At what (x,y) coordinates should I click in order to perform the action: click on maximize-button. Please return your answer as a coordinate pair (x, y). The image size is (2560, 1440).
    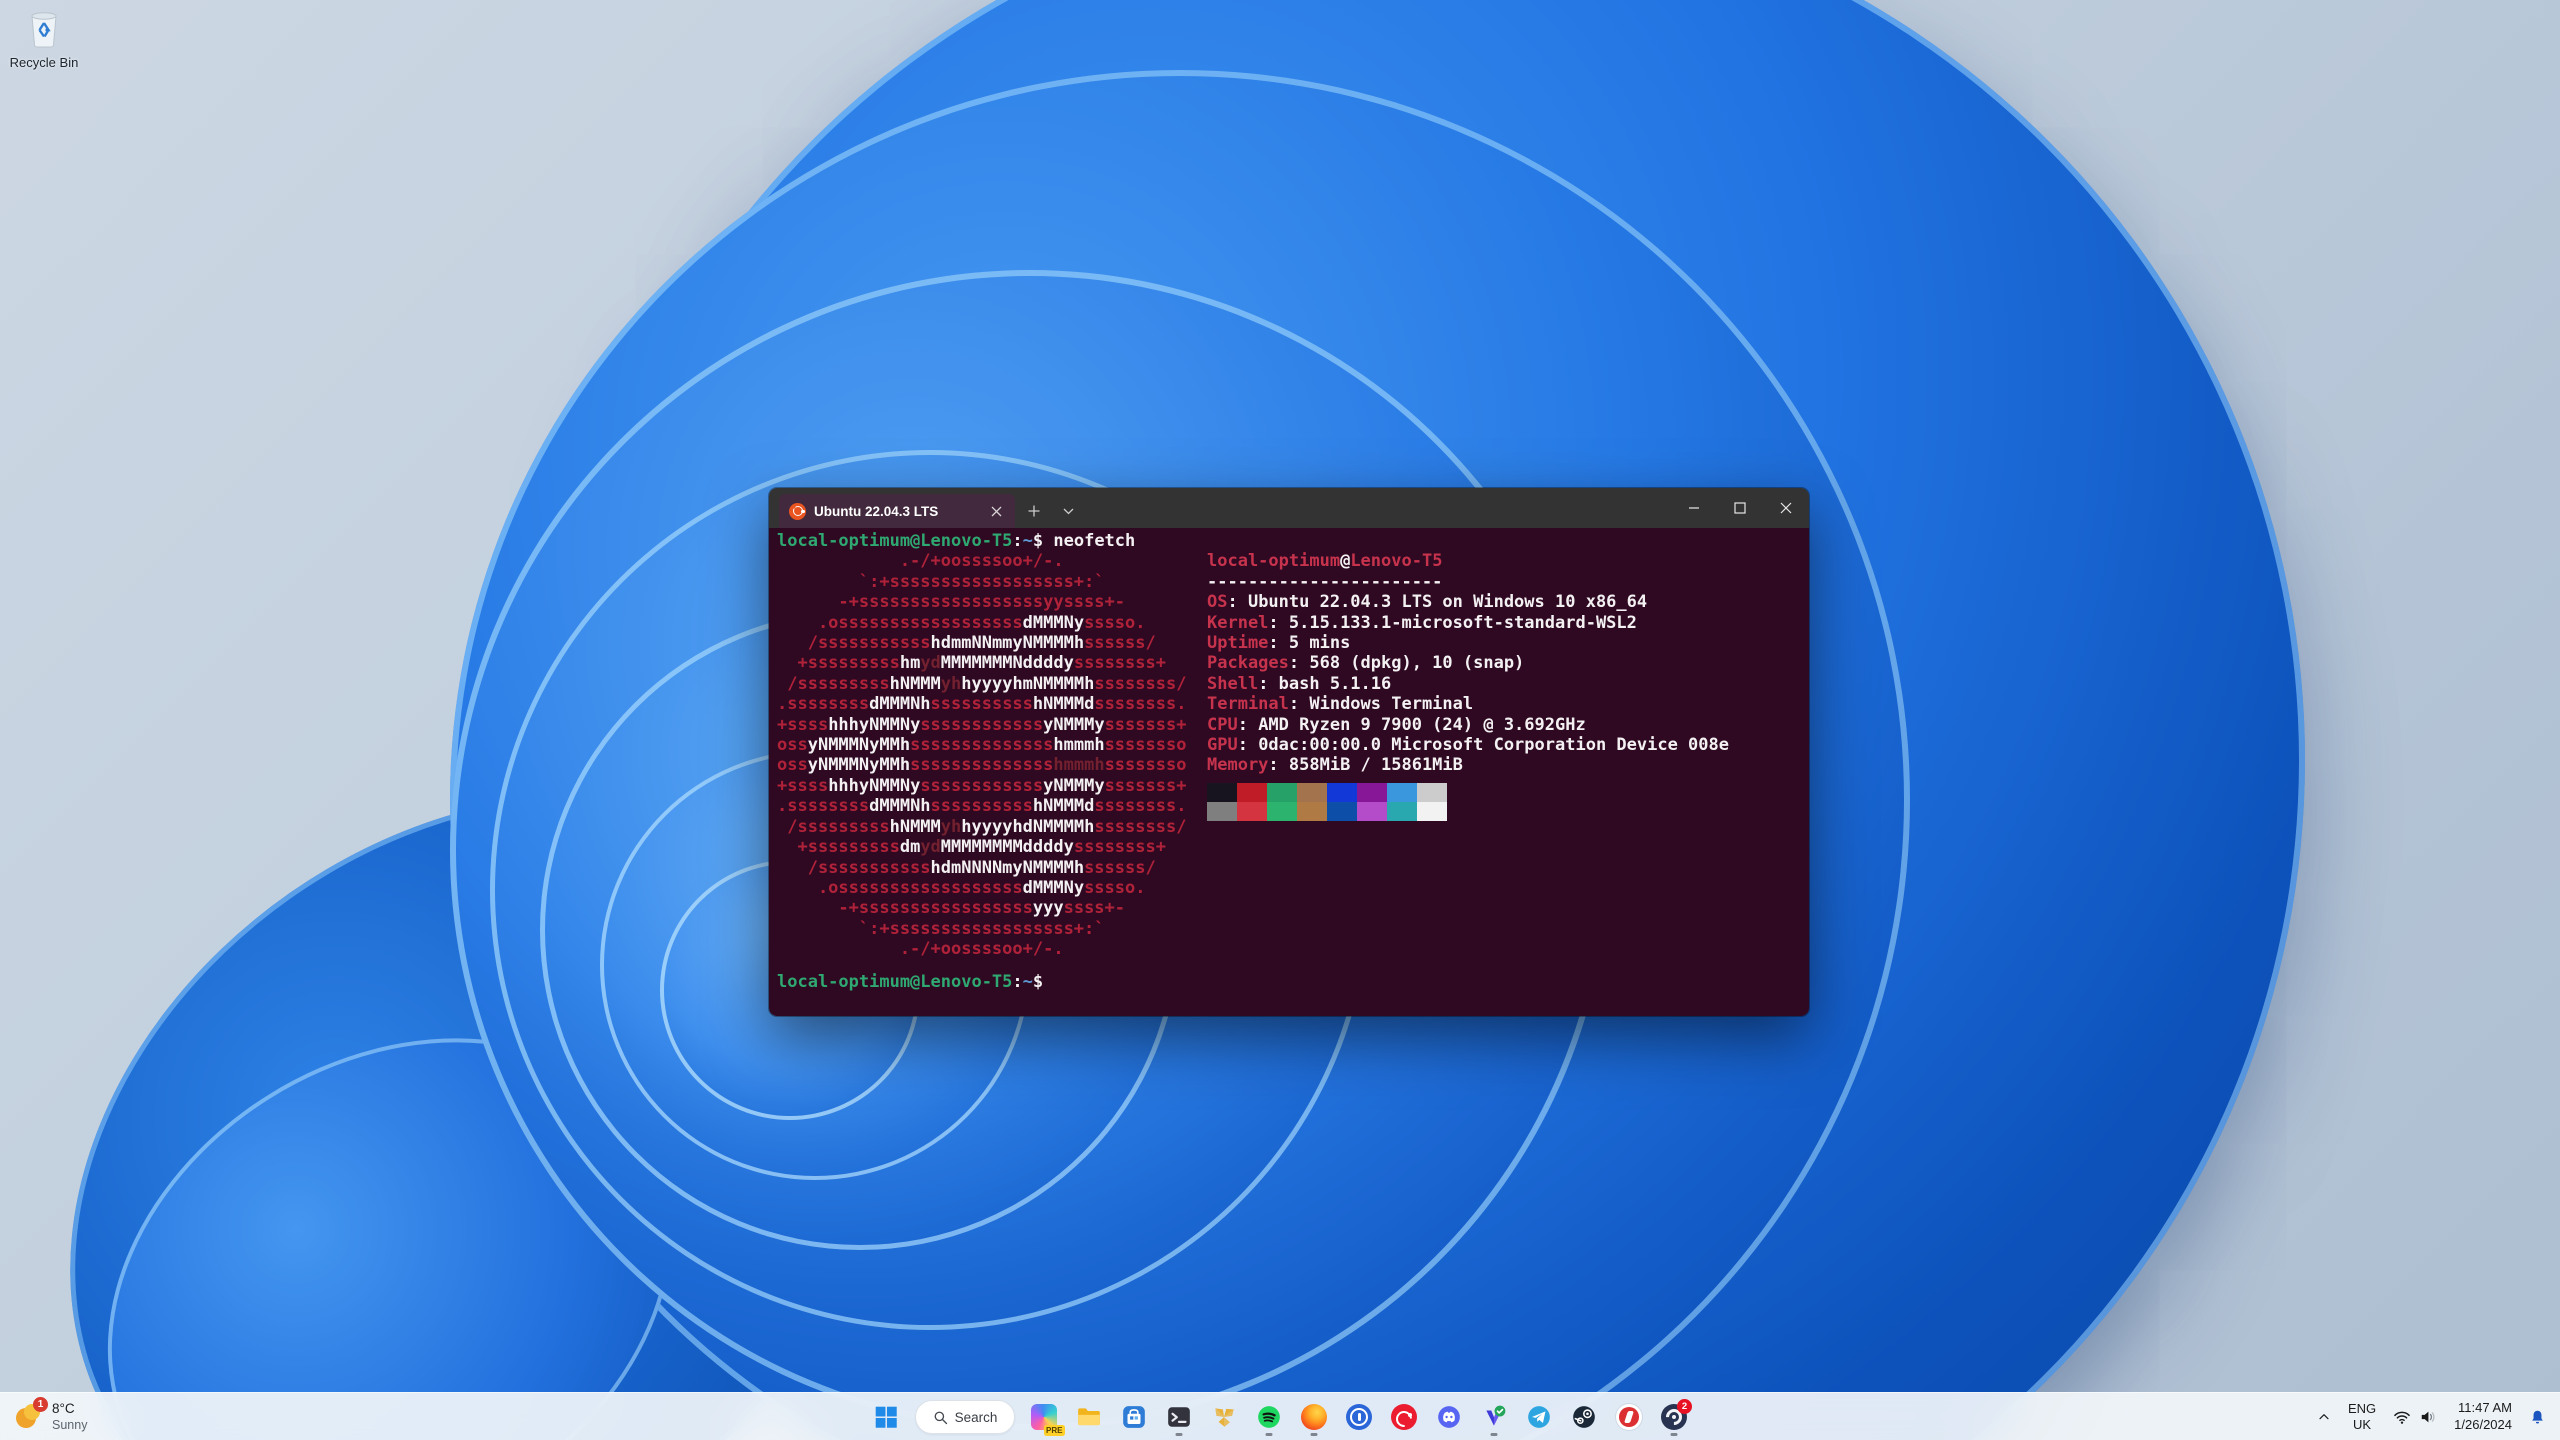
    Looking at the image, I should click on (1740, 508).